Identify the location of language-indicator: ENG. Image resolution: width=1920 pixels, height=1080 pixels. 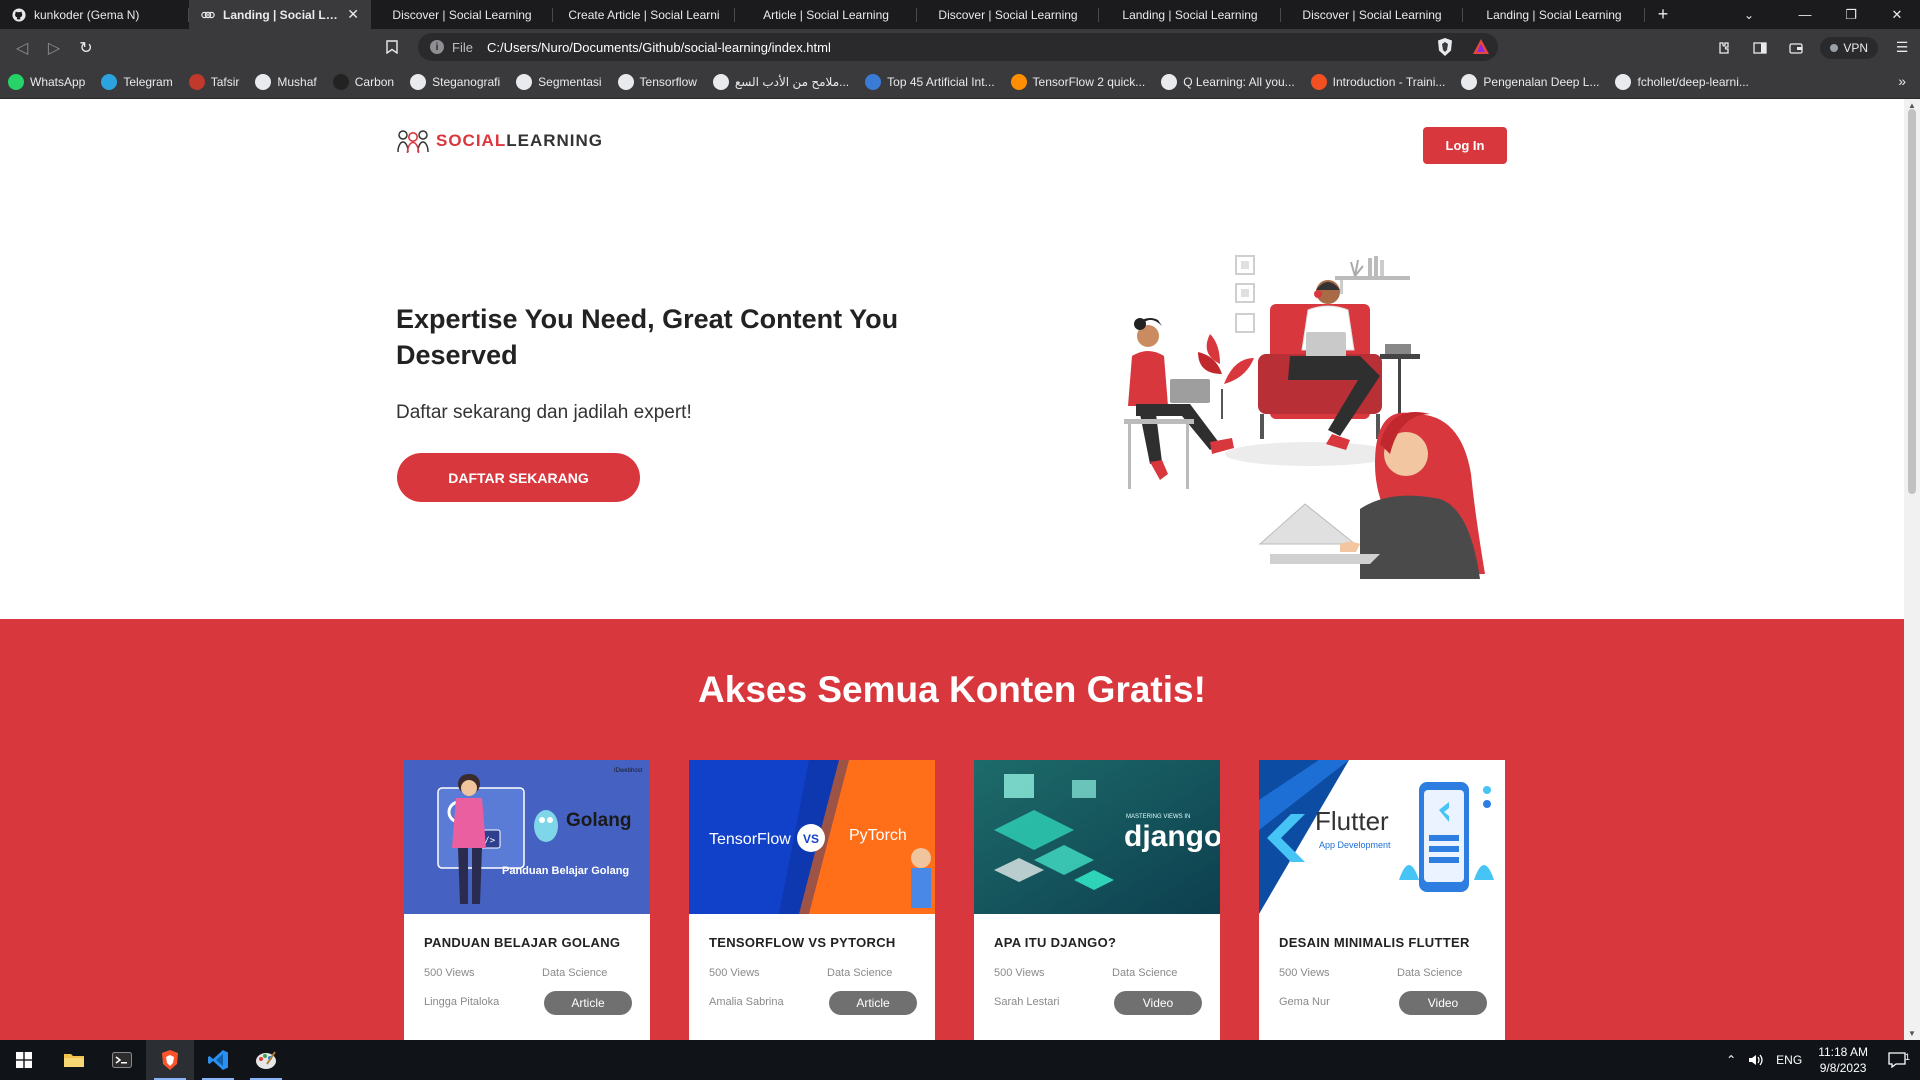
(1789, 1060).